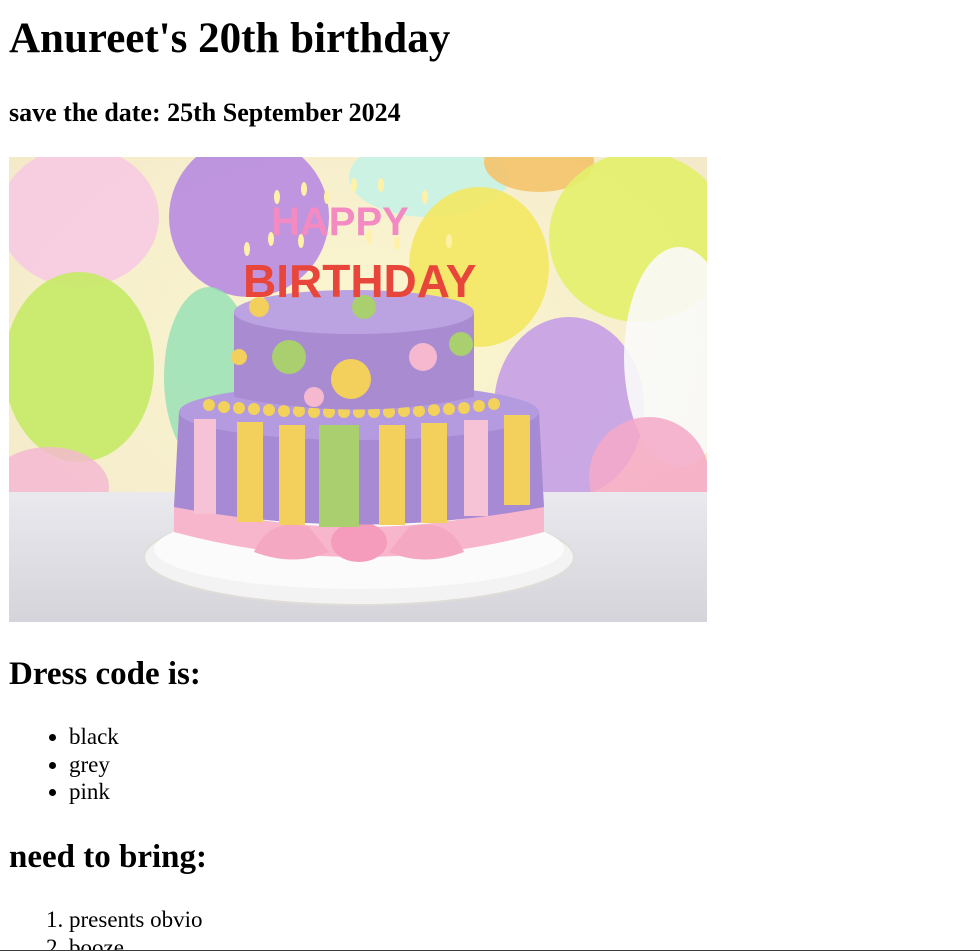 Image resolution: width=980 pixels, height=951 pixels. What do you see at coordinates (136, 942) in the screenshot?
I see `list-item: booze` at bounding box center [136, 942].